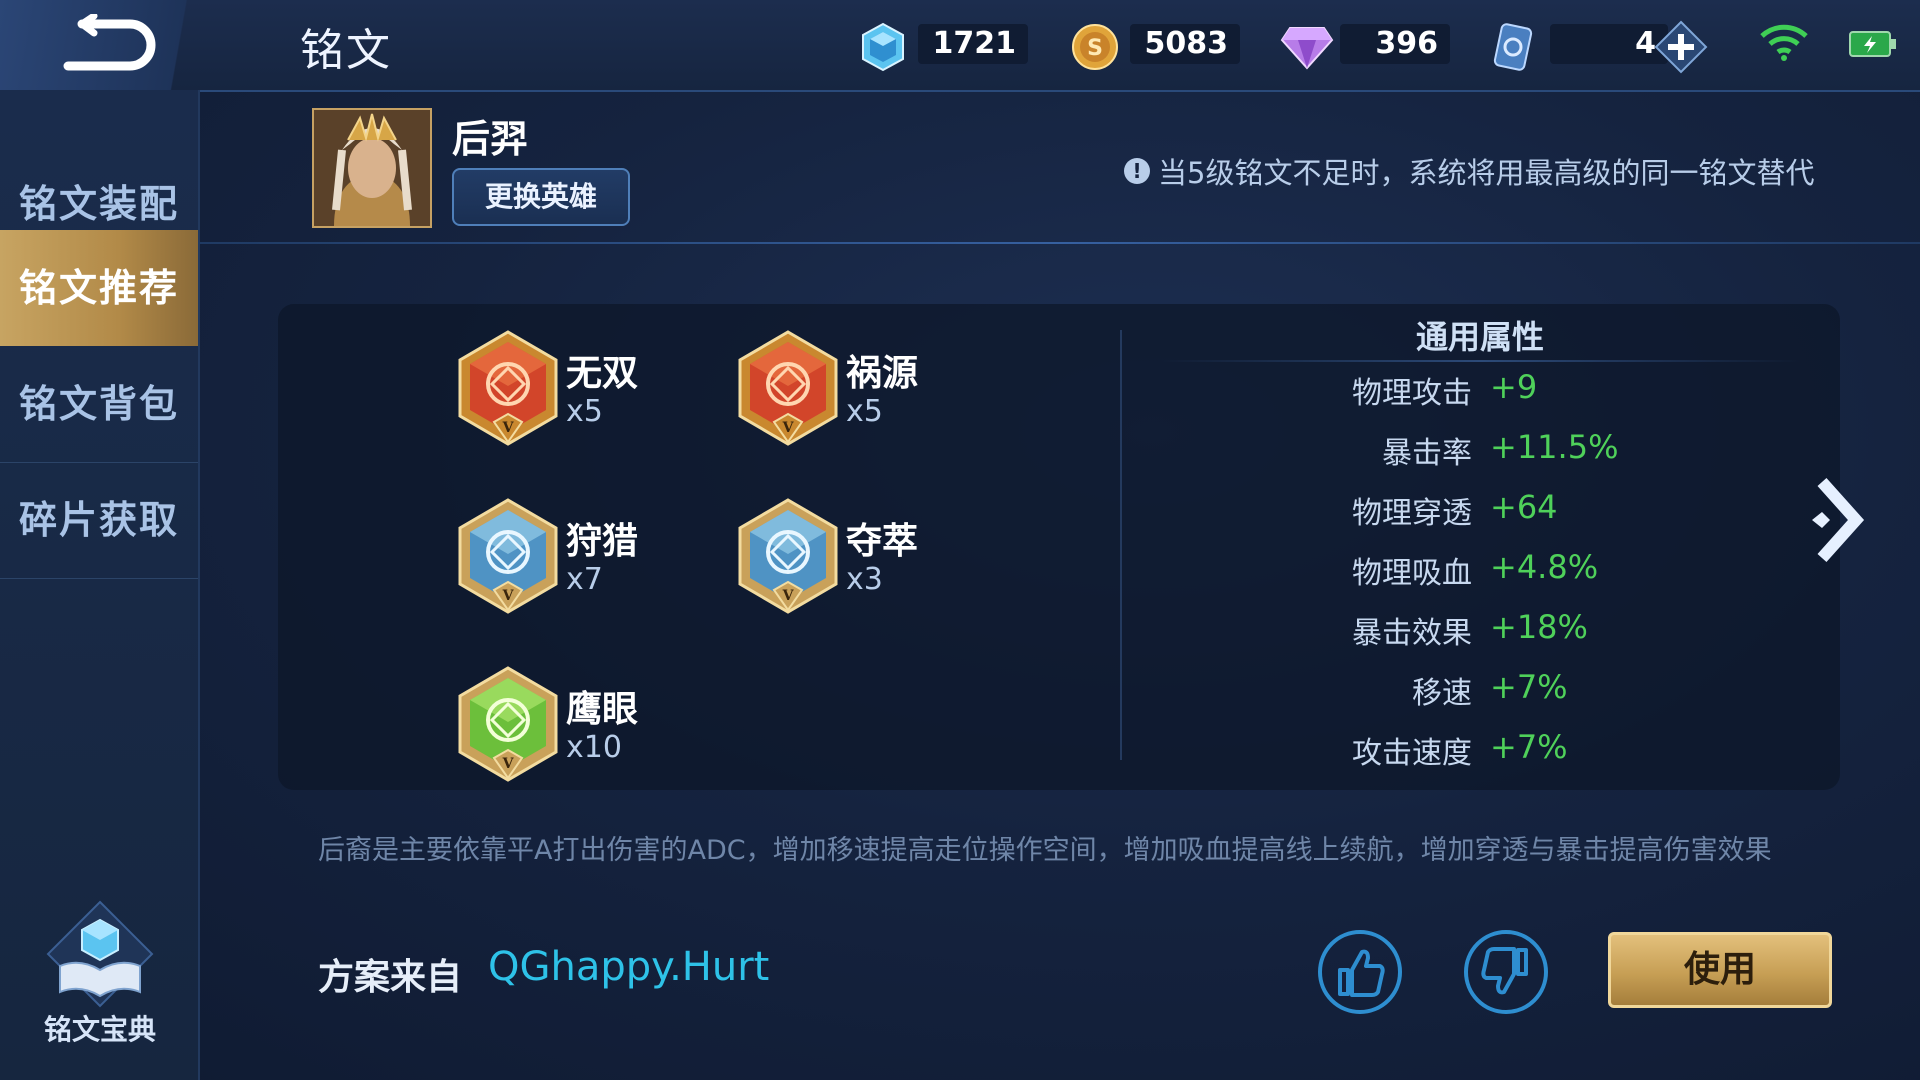 The image size is (1920, 1080). What do you see at coordinates (602, 709) in the screenshot?
I see `rune-name: 鹰眼` at bounding box center [602, 709].